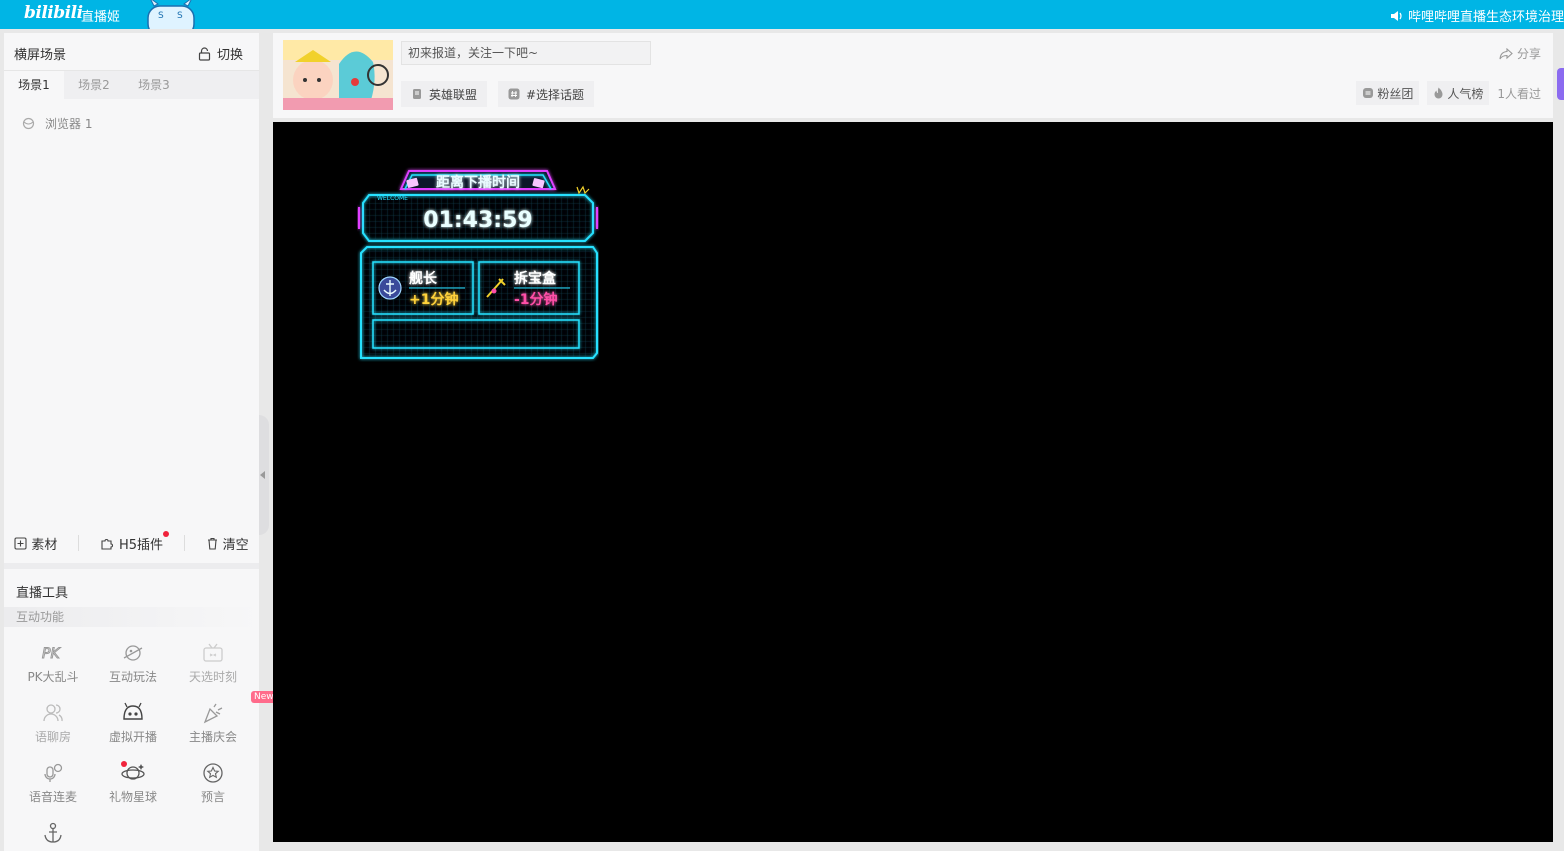  What do you see at coordinates (225, 718) in the screenshot?
I see `tool-streamer-party: New 主播庆会` at bounding box center [225, 718].